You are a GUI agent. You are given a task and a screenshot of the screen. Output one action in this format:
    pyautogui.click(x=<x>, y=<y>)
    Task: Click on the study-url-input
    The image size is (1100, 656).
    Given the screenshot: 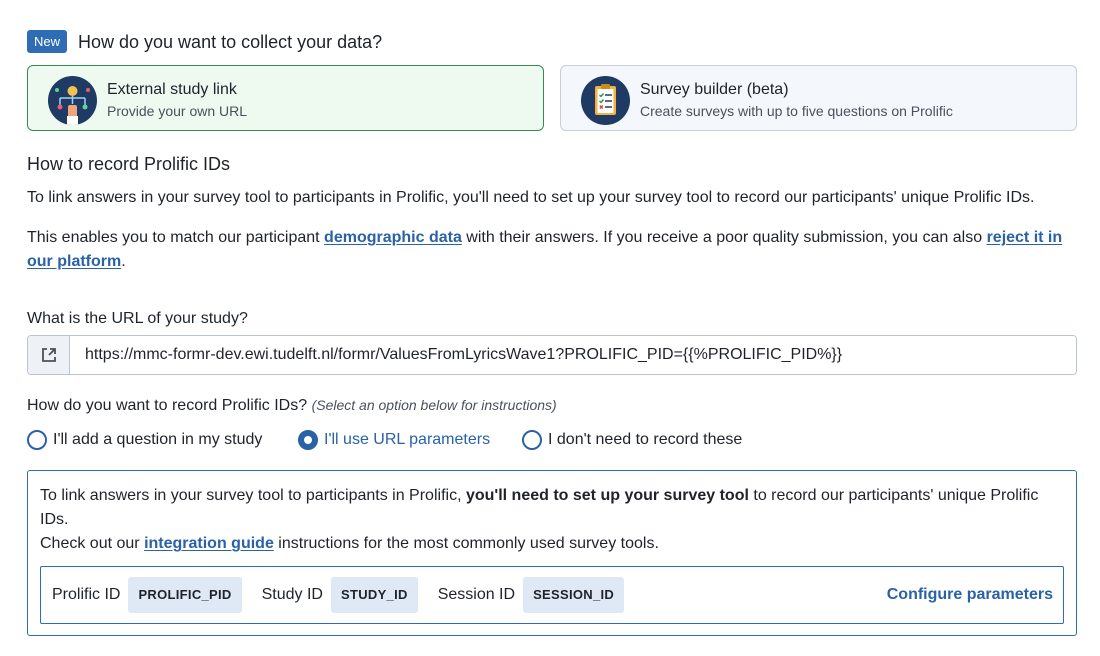 What is the action you would take?
    pyautogui.click(x=573, y=355)
    